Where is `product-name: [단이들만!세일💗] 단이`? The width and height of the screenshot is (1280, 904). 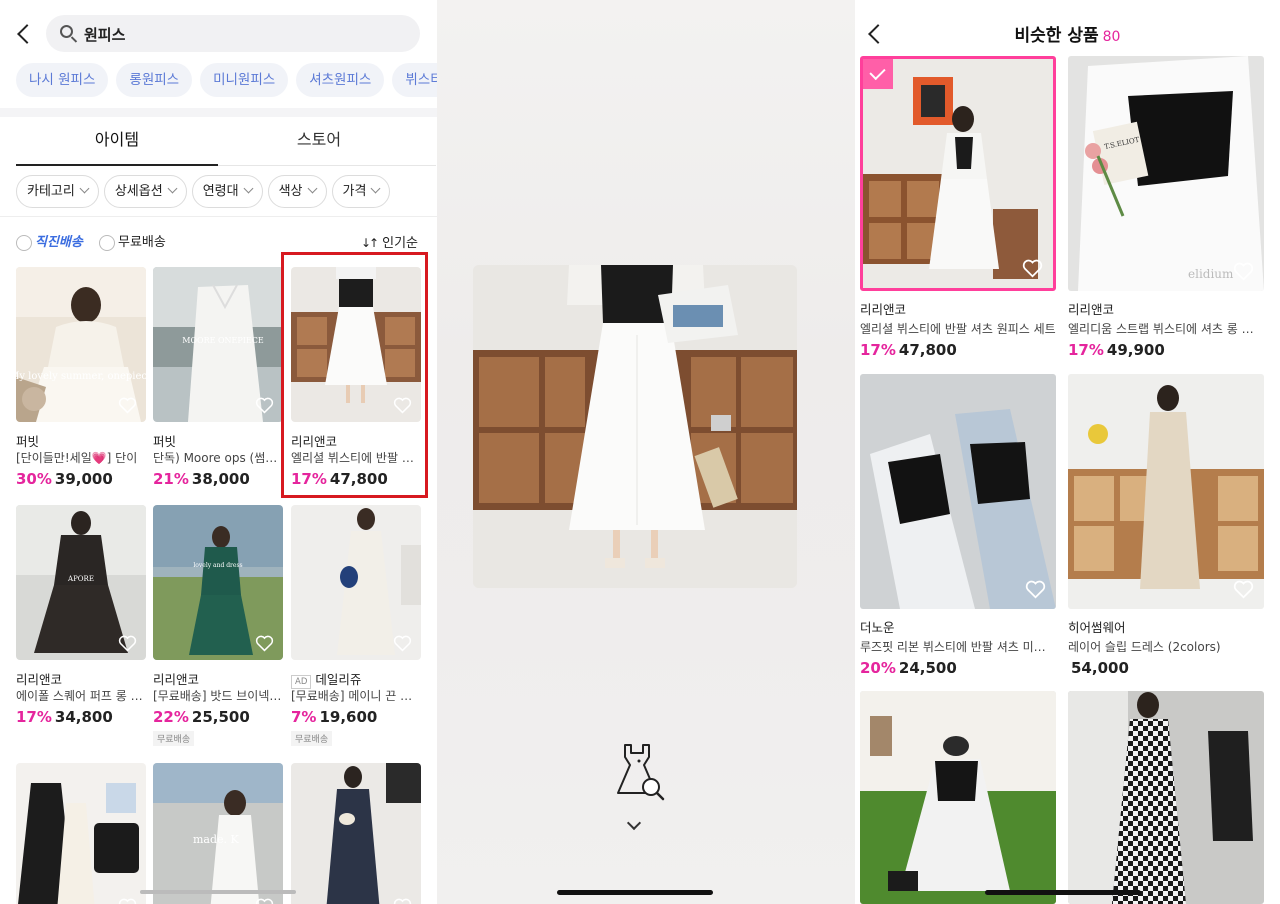 product-name: [단이들만!세일💗] 단이 is located at coordinates (77, 458).